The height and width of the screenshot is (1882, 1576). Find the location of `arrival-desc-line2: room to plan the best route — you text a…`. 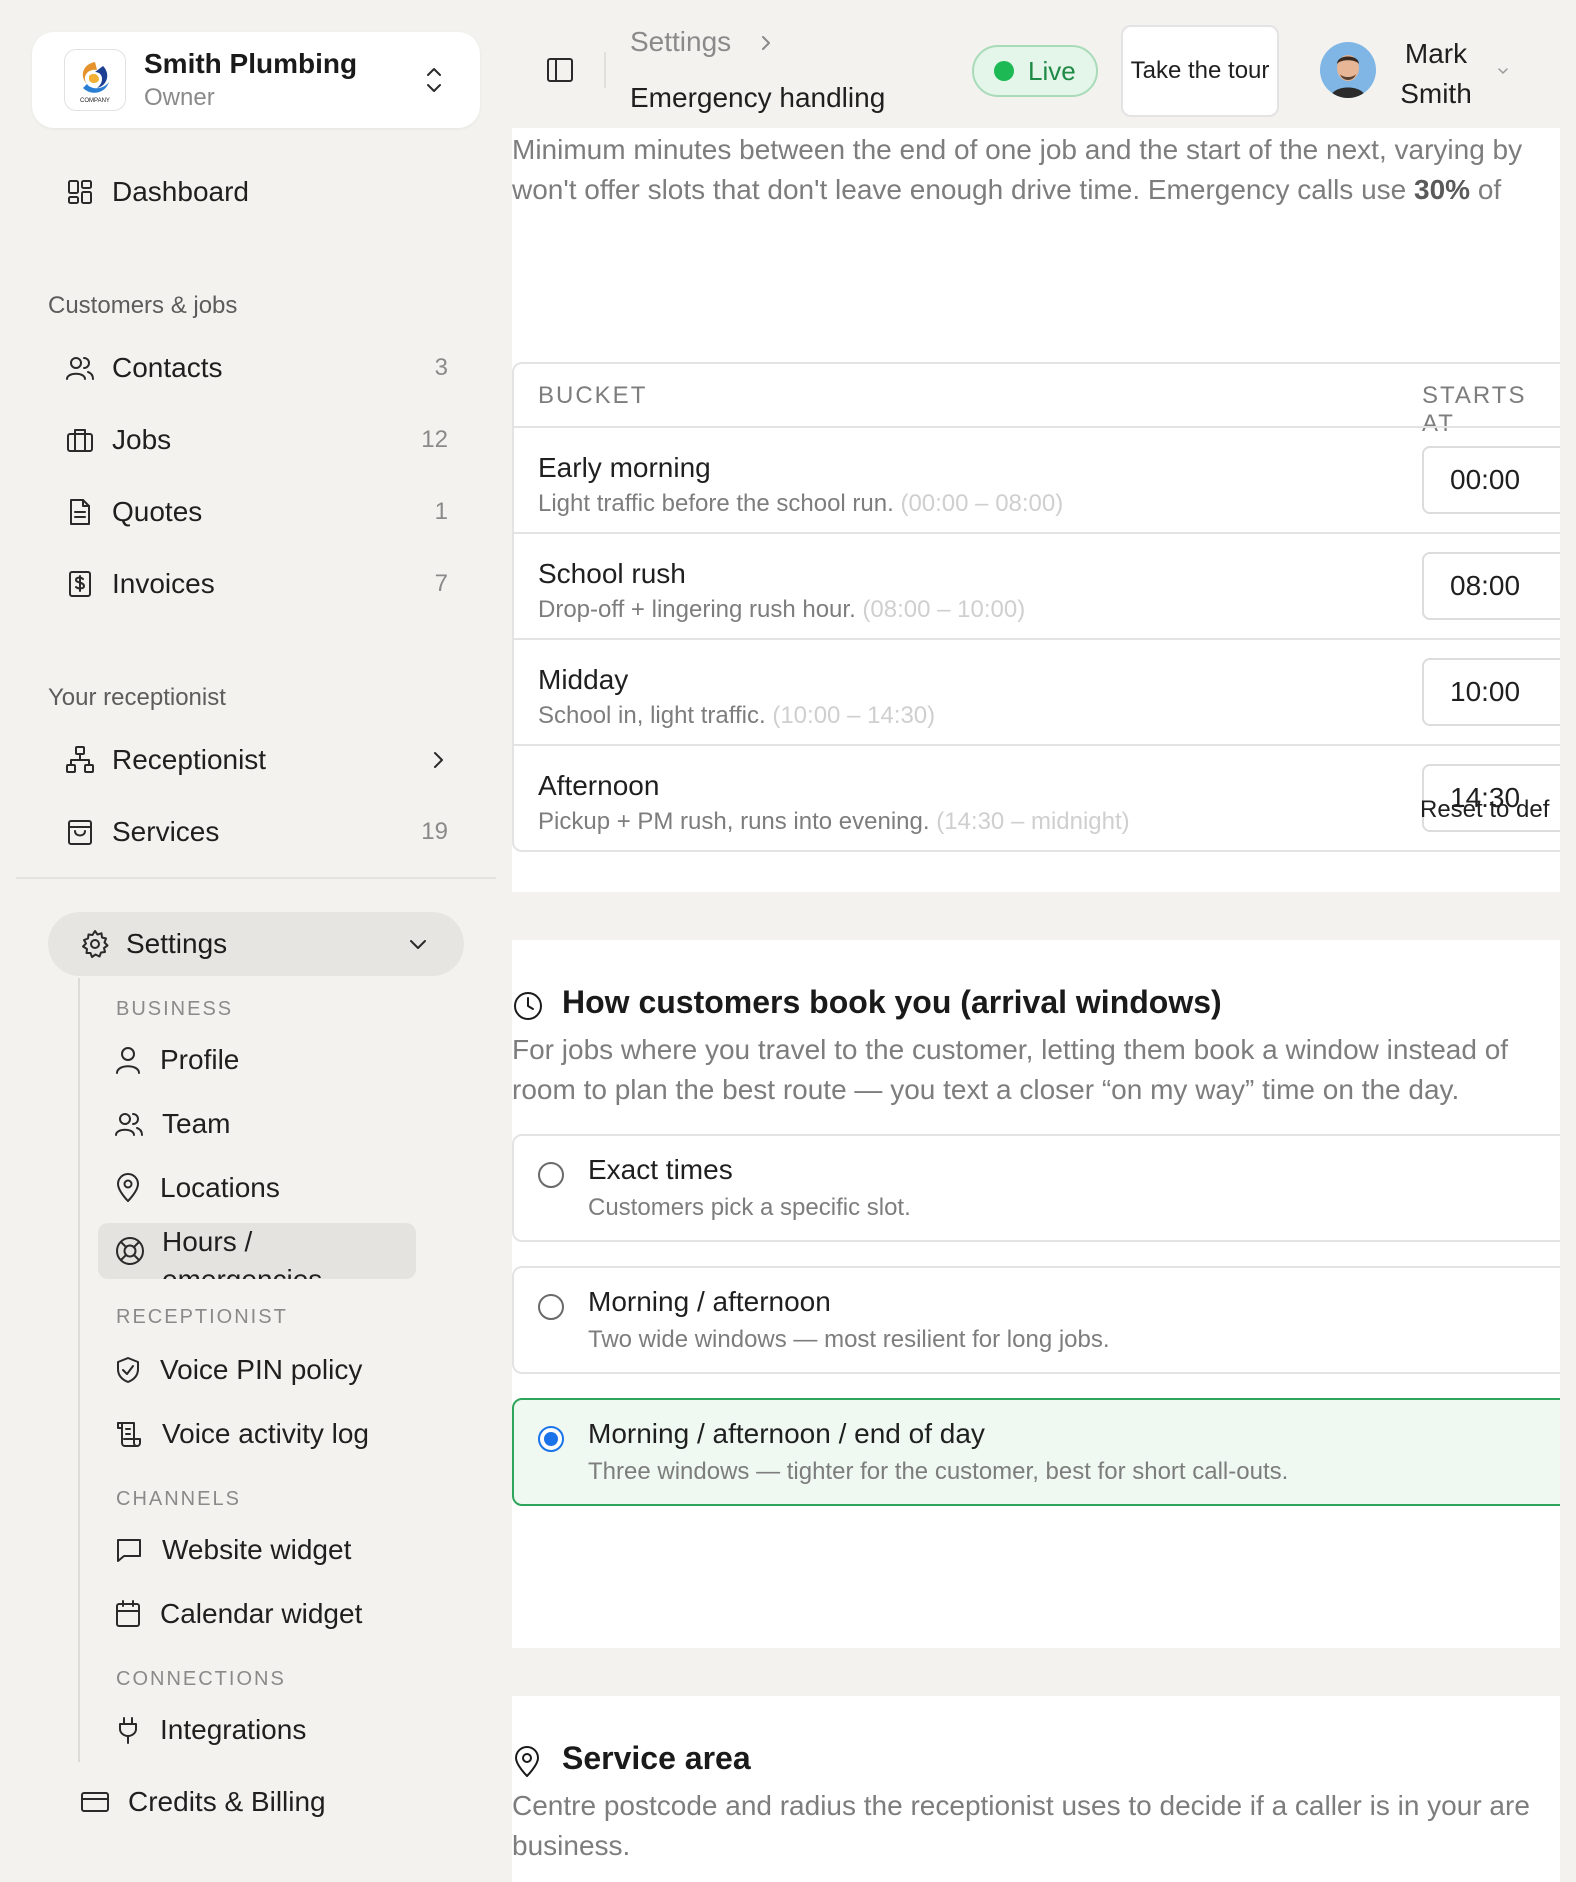

arrival-desc-line2: room to plan the best route — you text a… is located at coordinates (986, 1089).